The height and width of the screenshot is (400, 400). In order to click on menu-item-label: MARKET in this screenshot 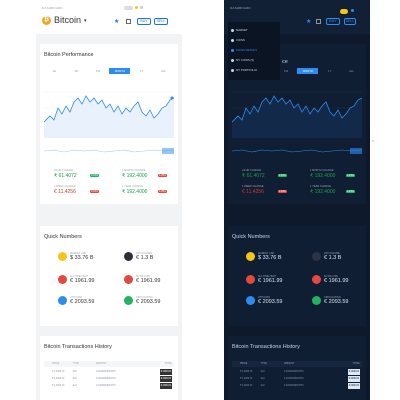, I will do `click(242, 30)`.